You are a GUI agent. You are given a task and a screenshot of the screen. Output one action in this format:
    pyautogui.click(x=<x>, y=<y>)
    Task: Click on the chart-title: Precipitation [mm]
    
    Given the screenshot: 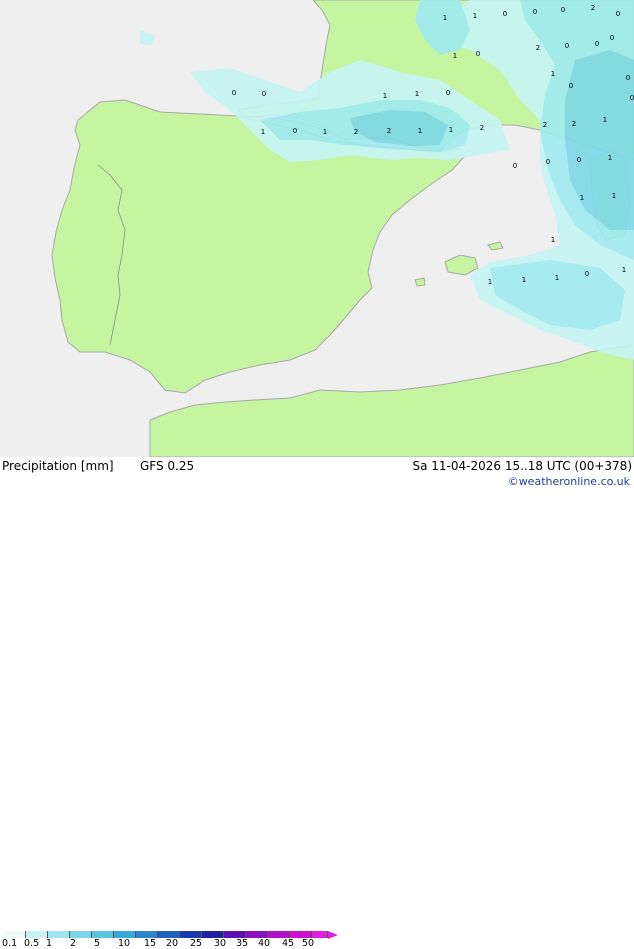 What is the action you would take?
    pyautogui.click(x=58, y=466)
    